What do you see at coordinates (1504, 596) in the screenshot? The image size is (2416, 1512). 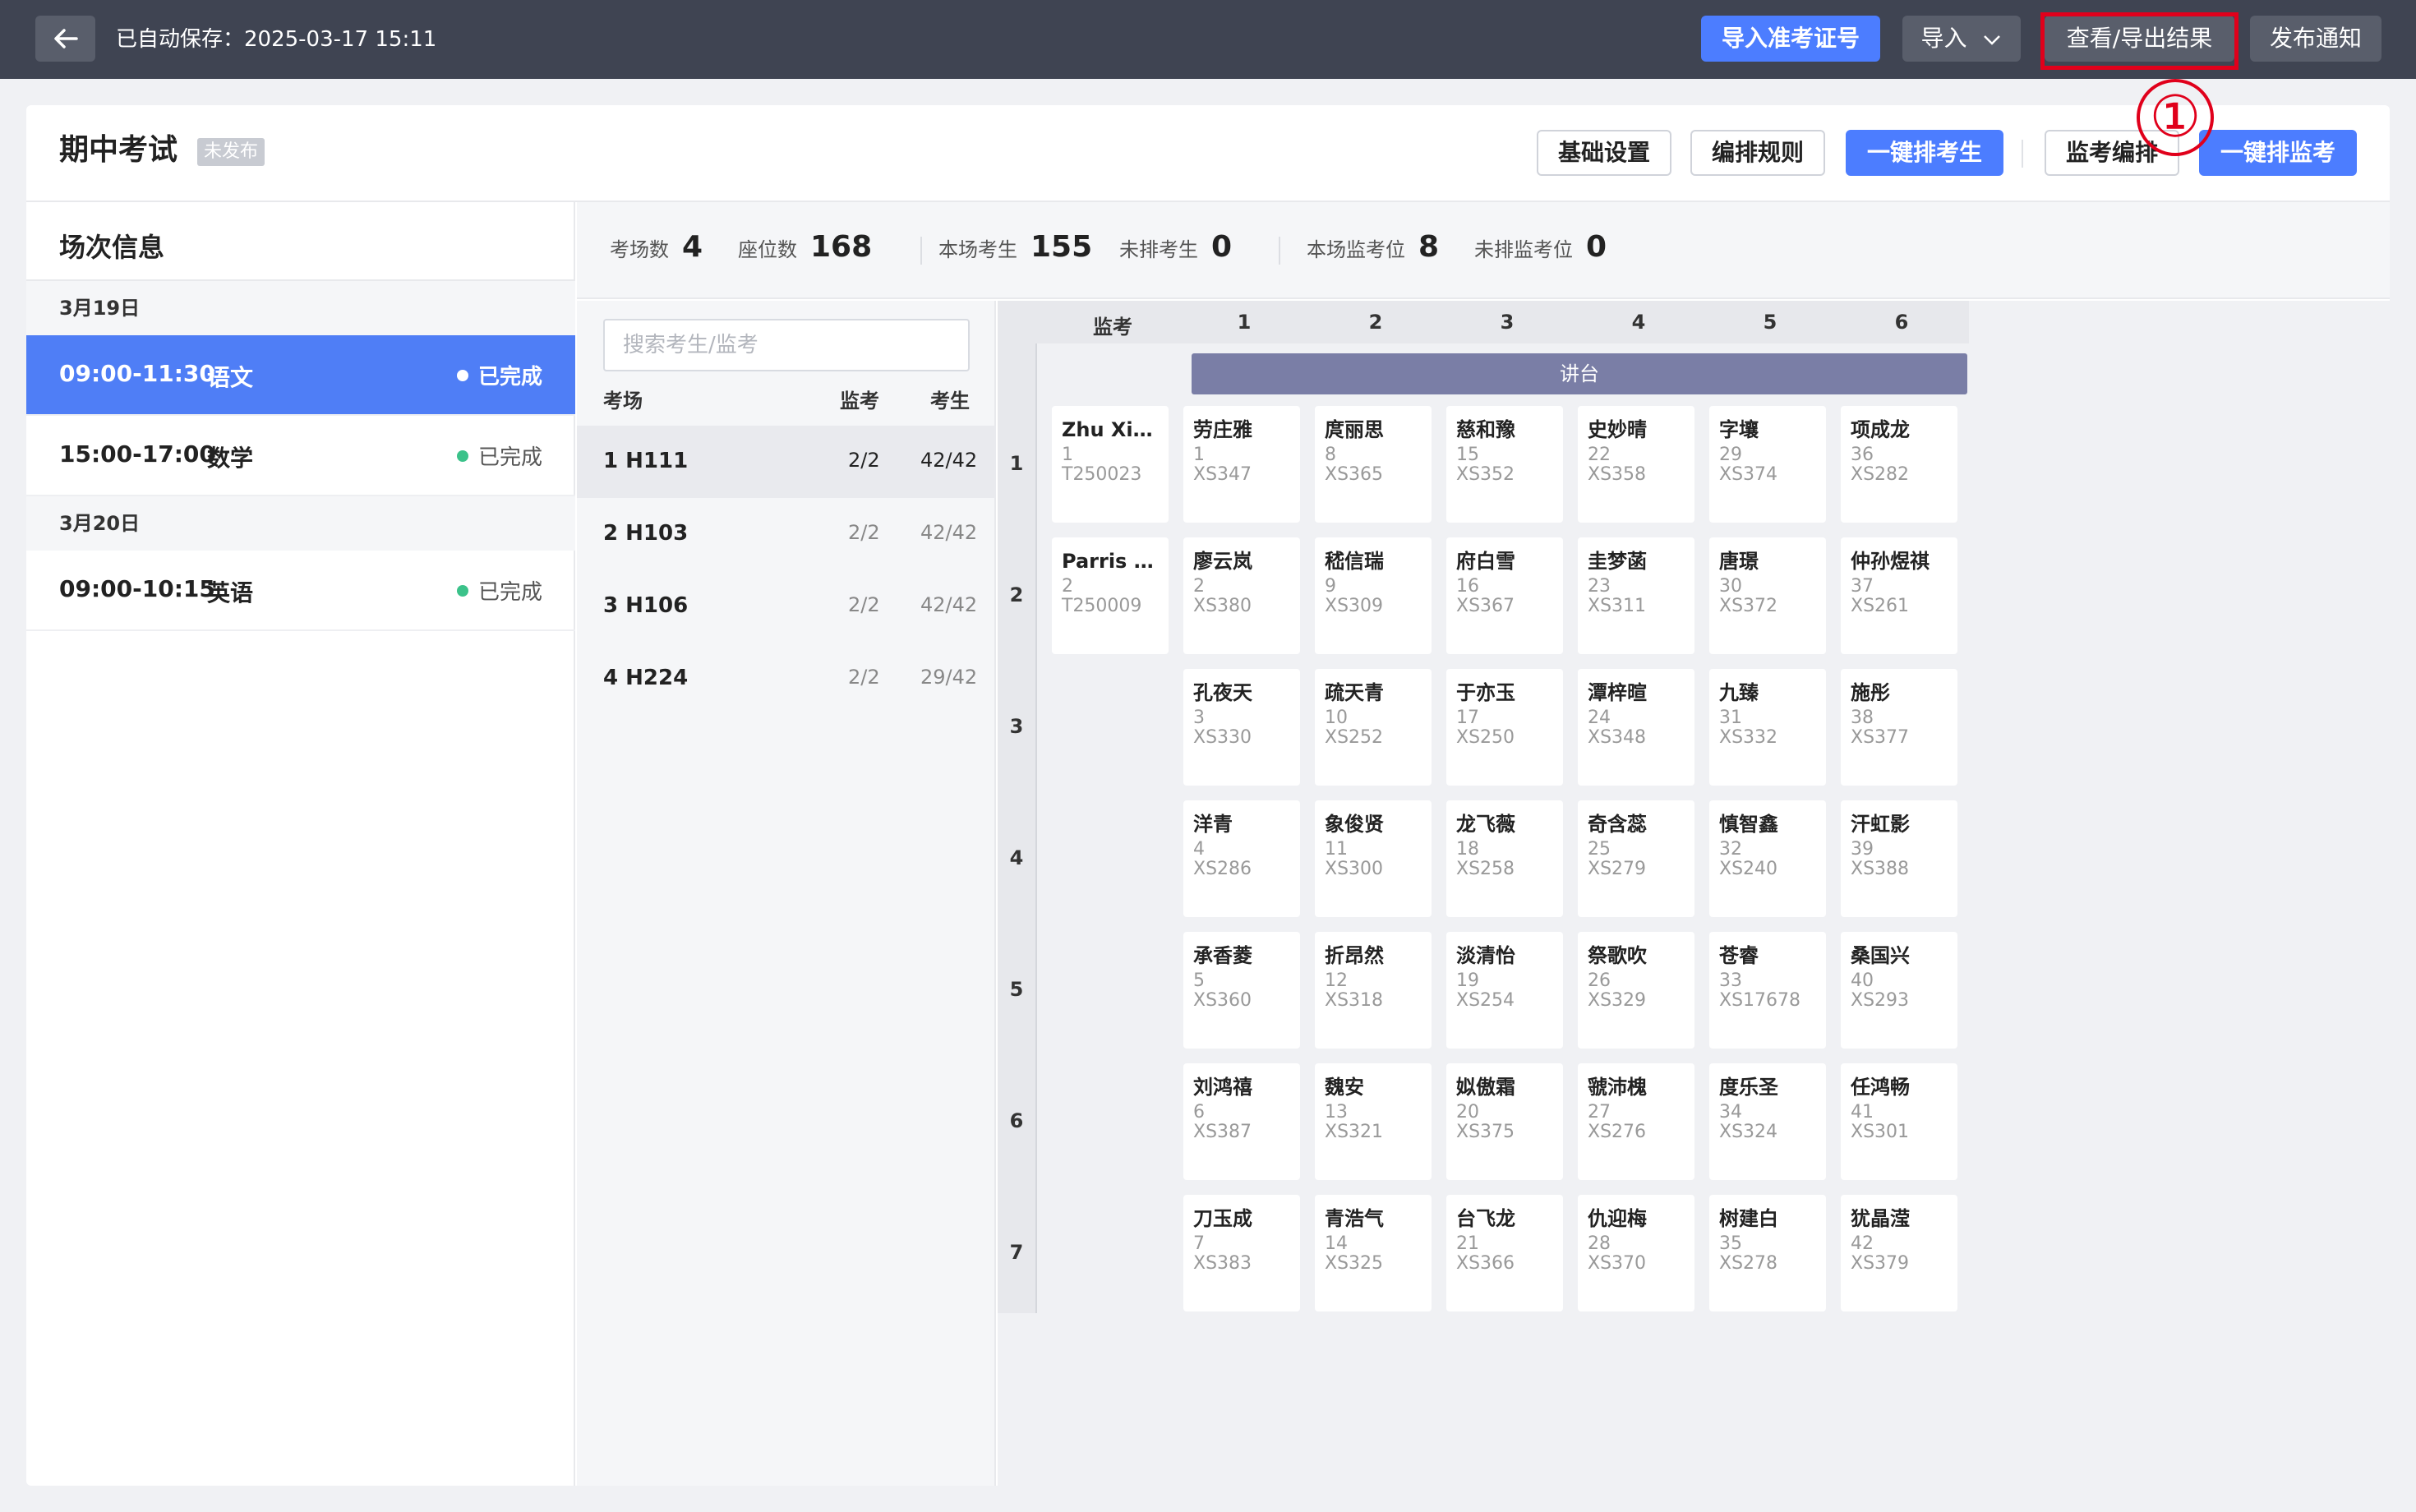 I see `seat-card: 府白雪 16 XS367` at bounding box center [1504, 596].